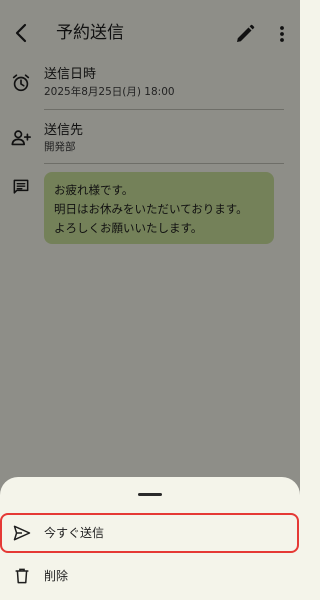  What do you see at coordinates (150, 494) in the screenshot?
I see `drag-handle` at bounding box center [150, 494].